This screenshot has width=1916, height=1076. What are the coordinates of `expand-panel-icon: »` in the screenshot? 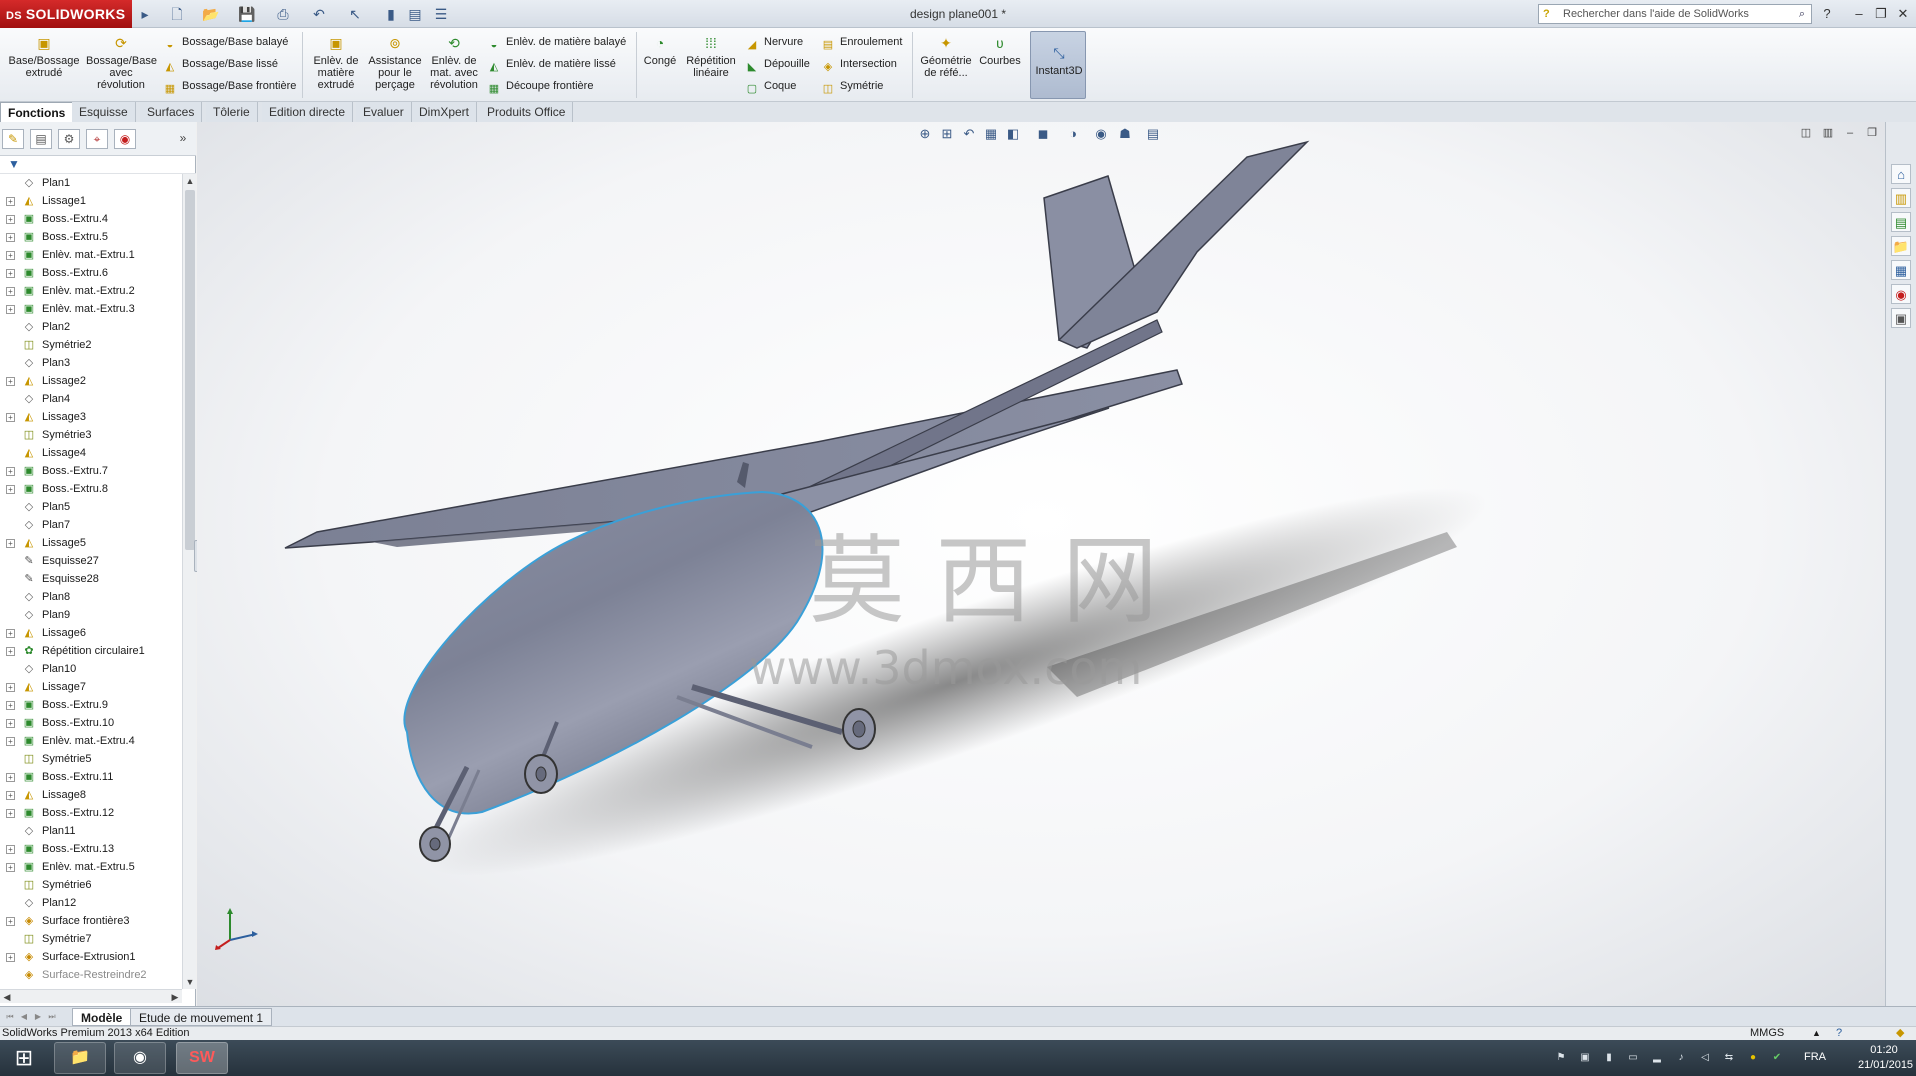 It's located at (183, 139).